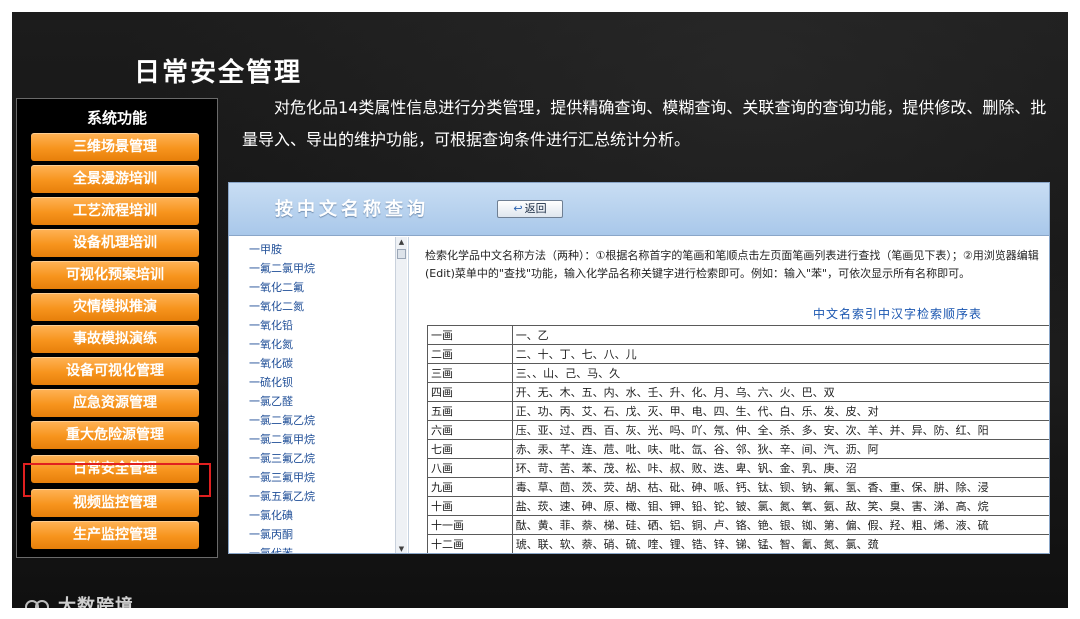 The height and width of the screenshot is (619, 1080). I want to click on stroke-count-cell: 一画, so click(470, 335).